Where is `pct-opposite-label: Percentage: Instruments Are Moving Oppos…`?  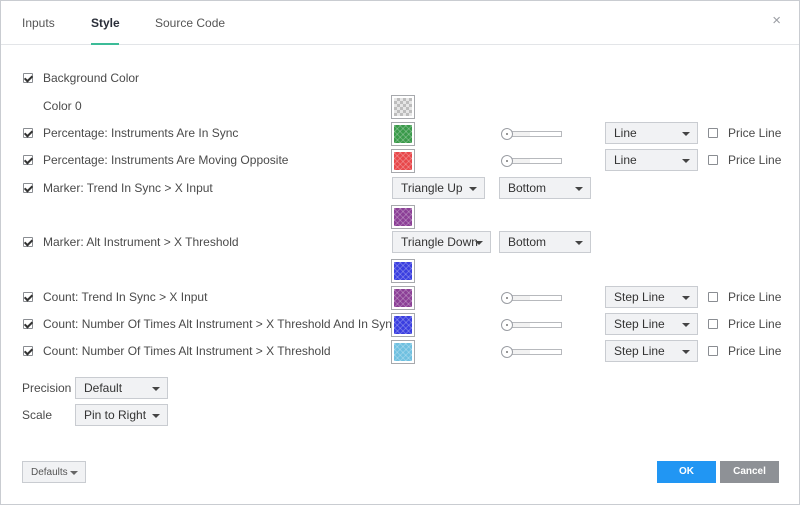 pct-opposite-label: Percentage: Instruments Are Moving Oppos… is located at coordinates (166, 160).